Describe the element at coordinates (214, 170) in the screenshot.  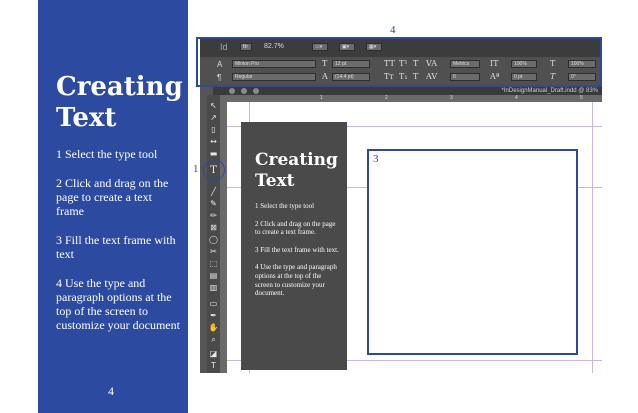
I see `type-tool-highlight` at that location.